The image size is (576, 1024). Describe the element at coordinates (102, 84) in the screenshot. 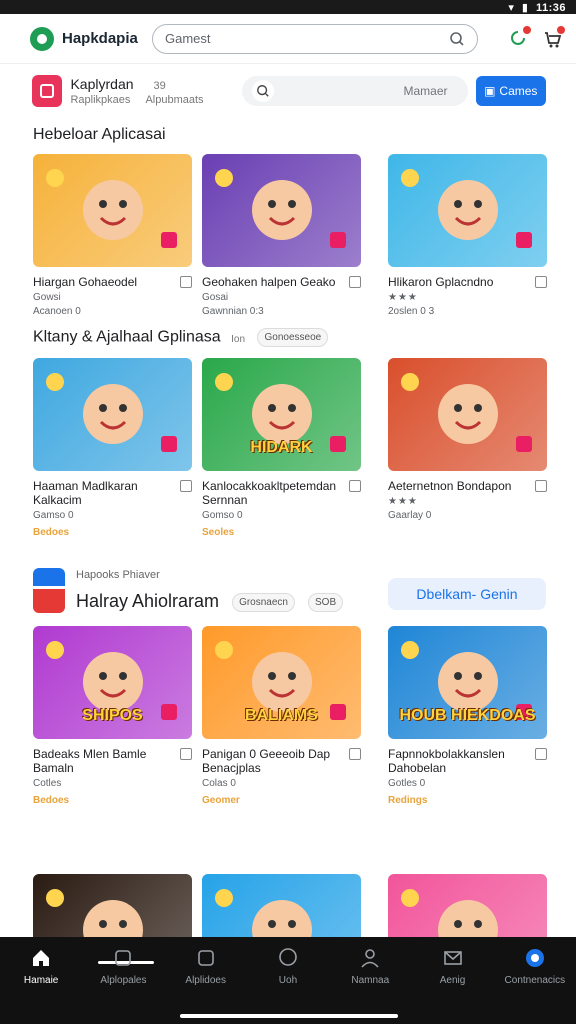

I see `profile-name: Kaplyrdan` at that location.